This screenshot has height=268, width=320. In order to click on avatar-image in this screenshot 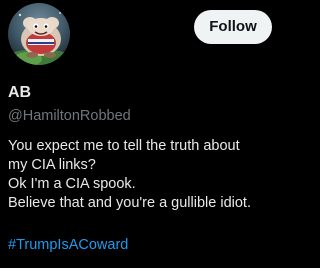, I will do `click(39, 34)`.